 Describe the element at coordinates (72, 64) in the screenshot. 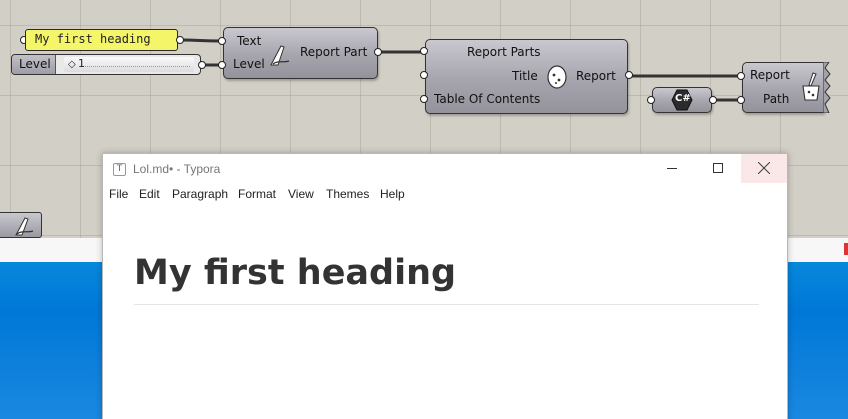

I see `slider-knob-icon: ◇` at that location.